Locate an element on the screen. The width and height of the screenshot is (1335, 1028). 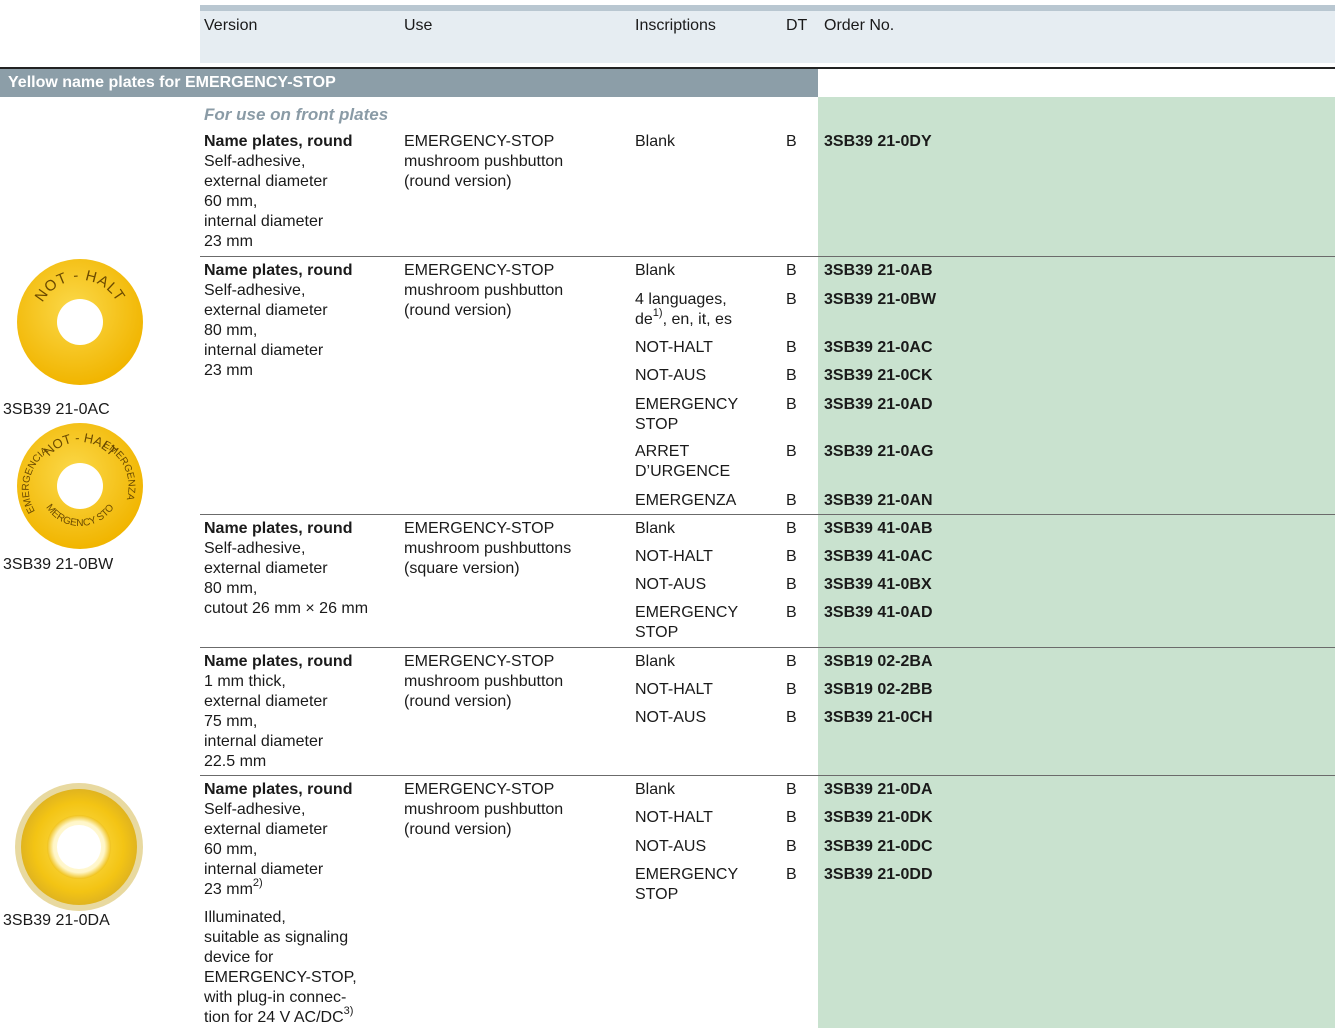
subsection-title: For use on front plates is located at coordinates (296, 114).